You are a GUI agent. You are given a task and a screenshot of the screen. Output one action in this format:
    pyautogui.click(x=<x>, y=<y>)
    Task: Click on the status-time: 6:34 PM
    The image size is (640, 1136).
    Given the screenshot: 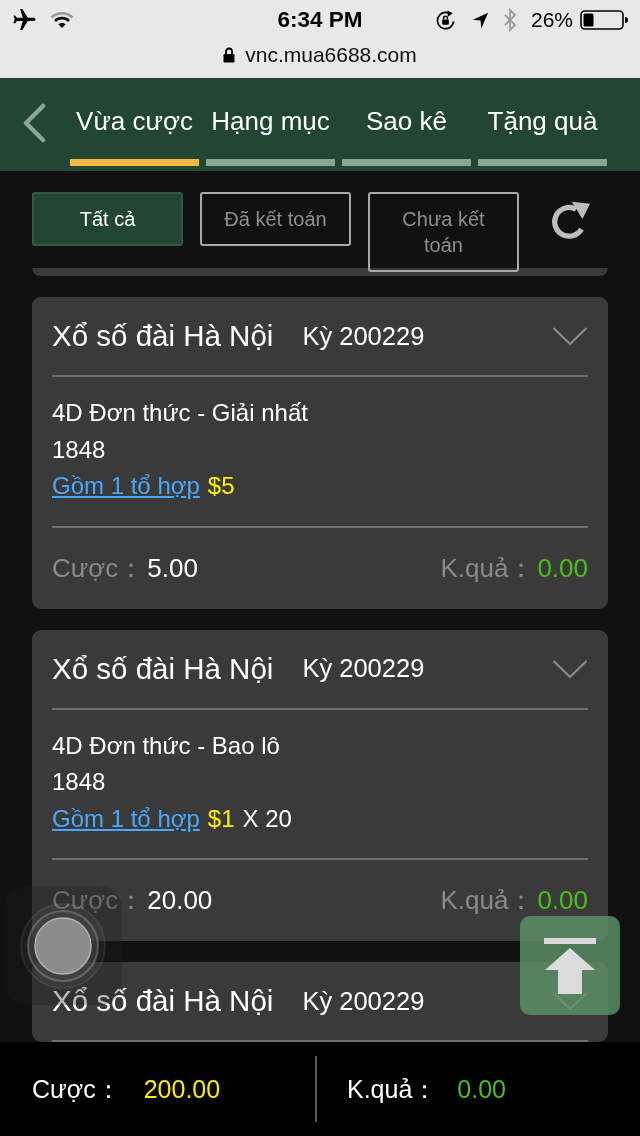 What is the action you would take?
    pyautogui.click(x=320, y=20)
    